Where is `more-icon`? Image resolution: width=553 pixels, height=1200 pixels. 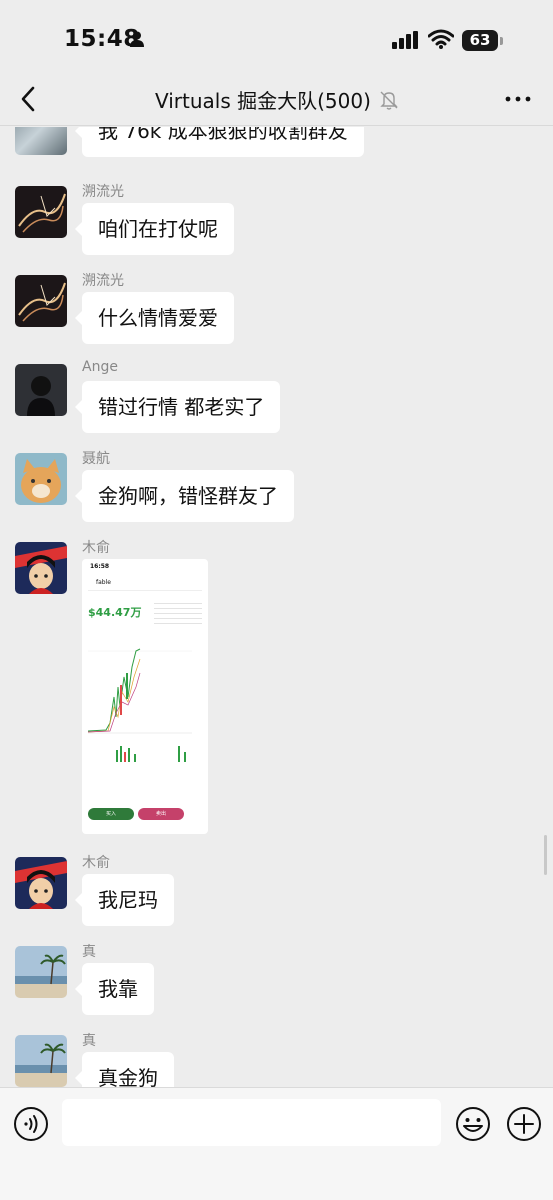
more-icon is located at coordinates (518, 99).